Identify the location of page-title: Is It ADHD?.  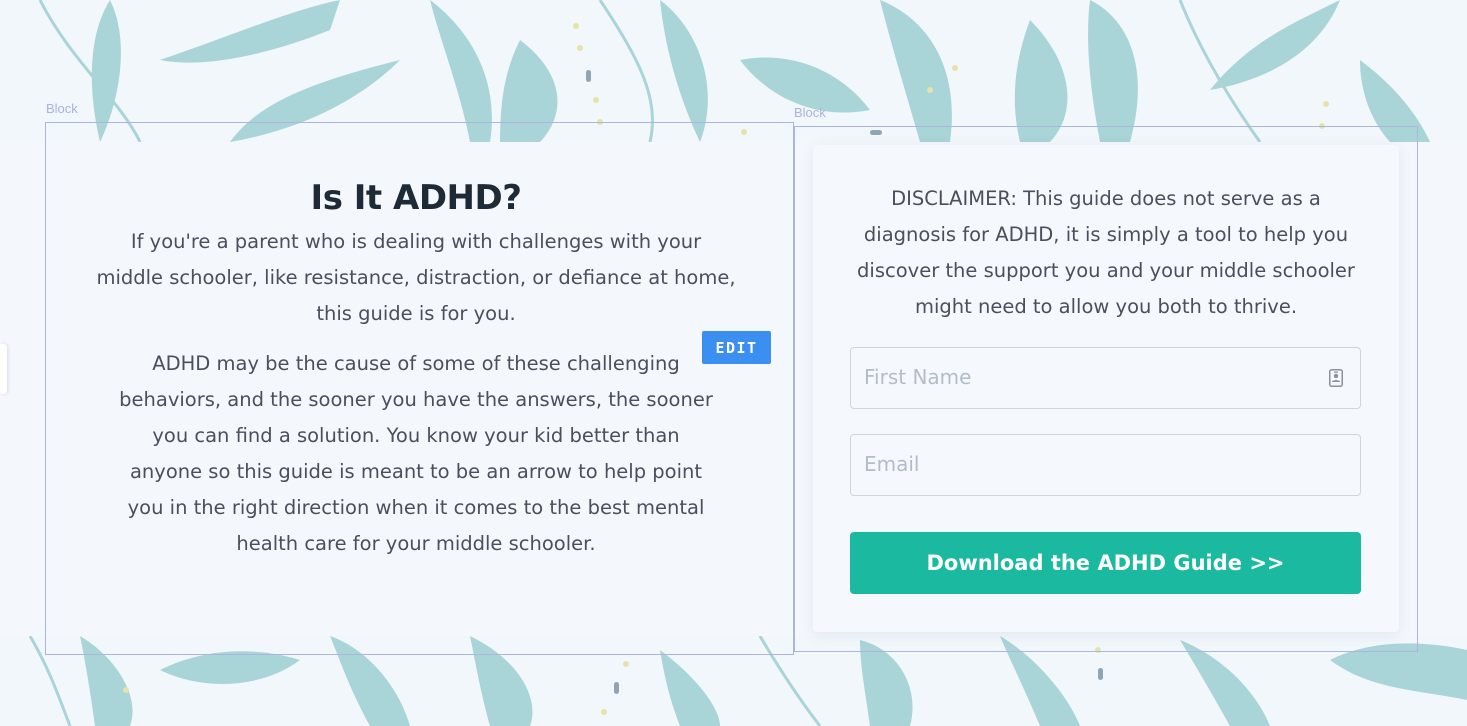
(416, 198).